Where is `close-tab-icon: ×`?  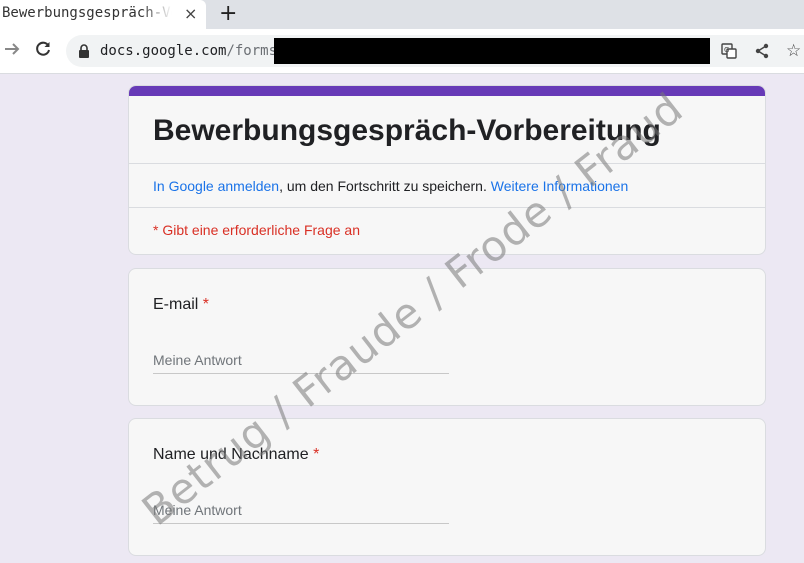 close-tab-icon: × is located at coordinates (190, 13).